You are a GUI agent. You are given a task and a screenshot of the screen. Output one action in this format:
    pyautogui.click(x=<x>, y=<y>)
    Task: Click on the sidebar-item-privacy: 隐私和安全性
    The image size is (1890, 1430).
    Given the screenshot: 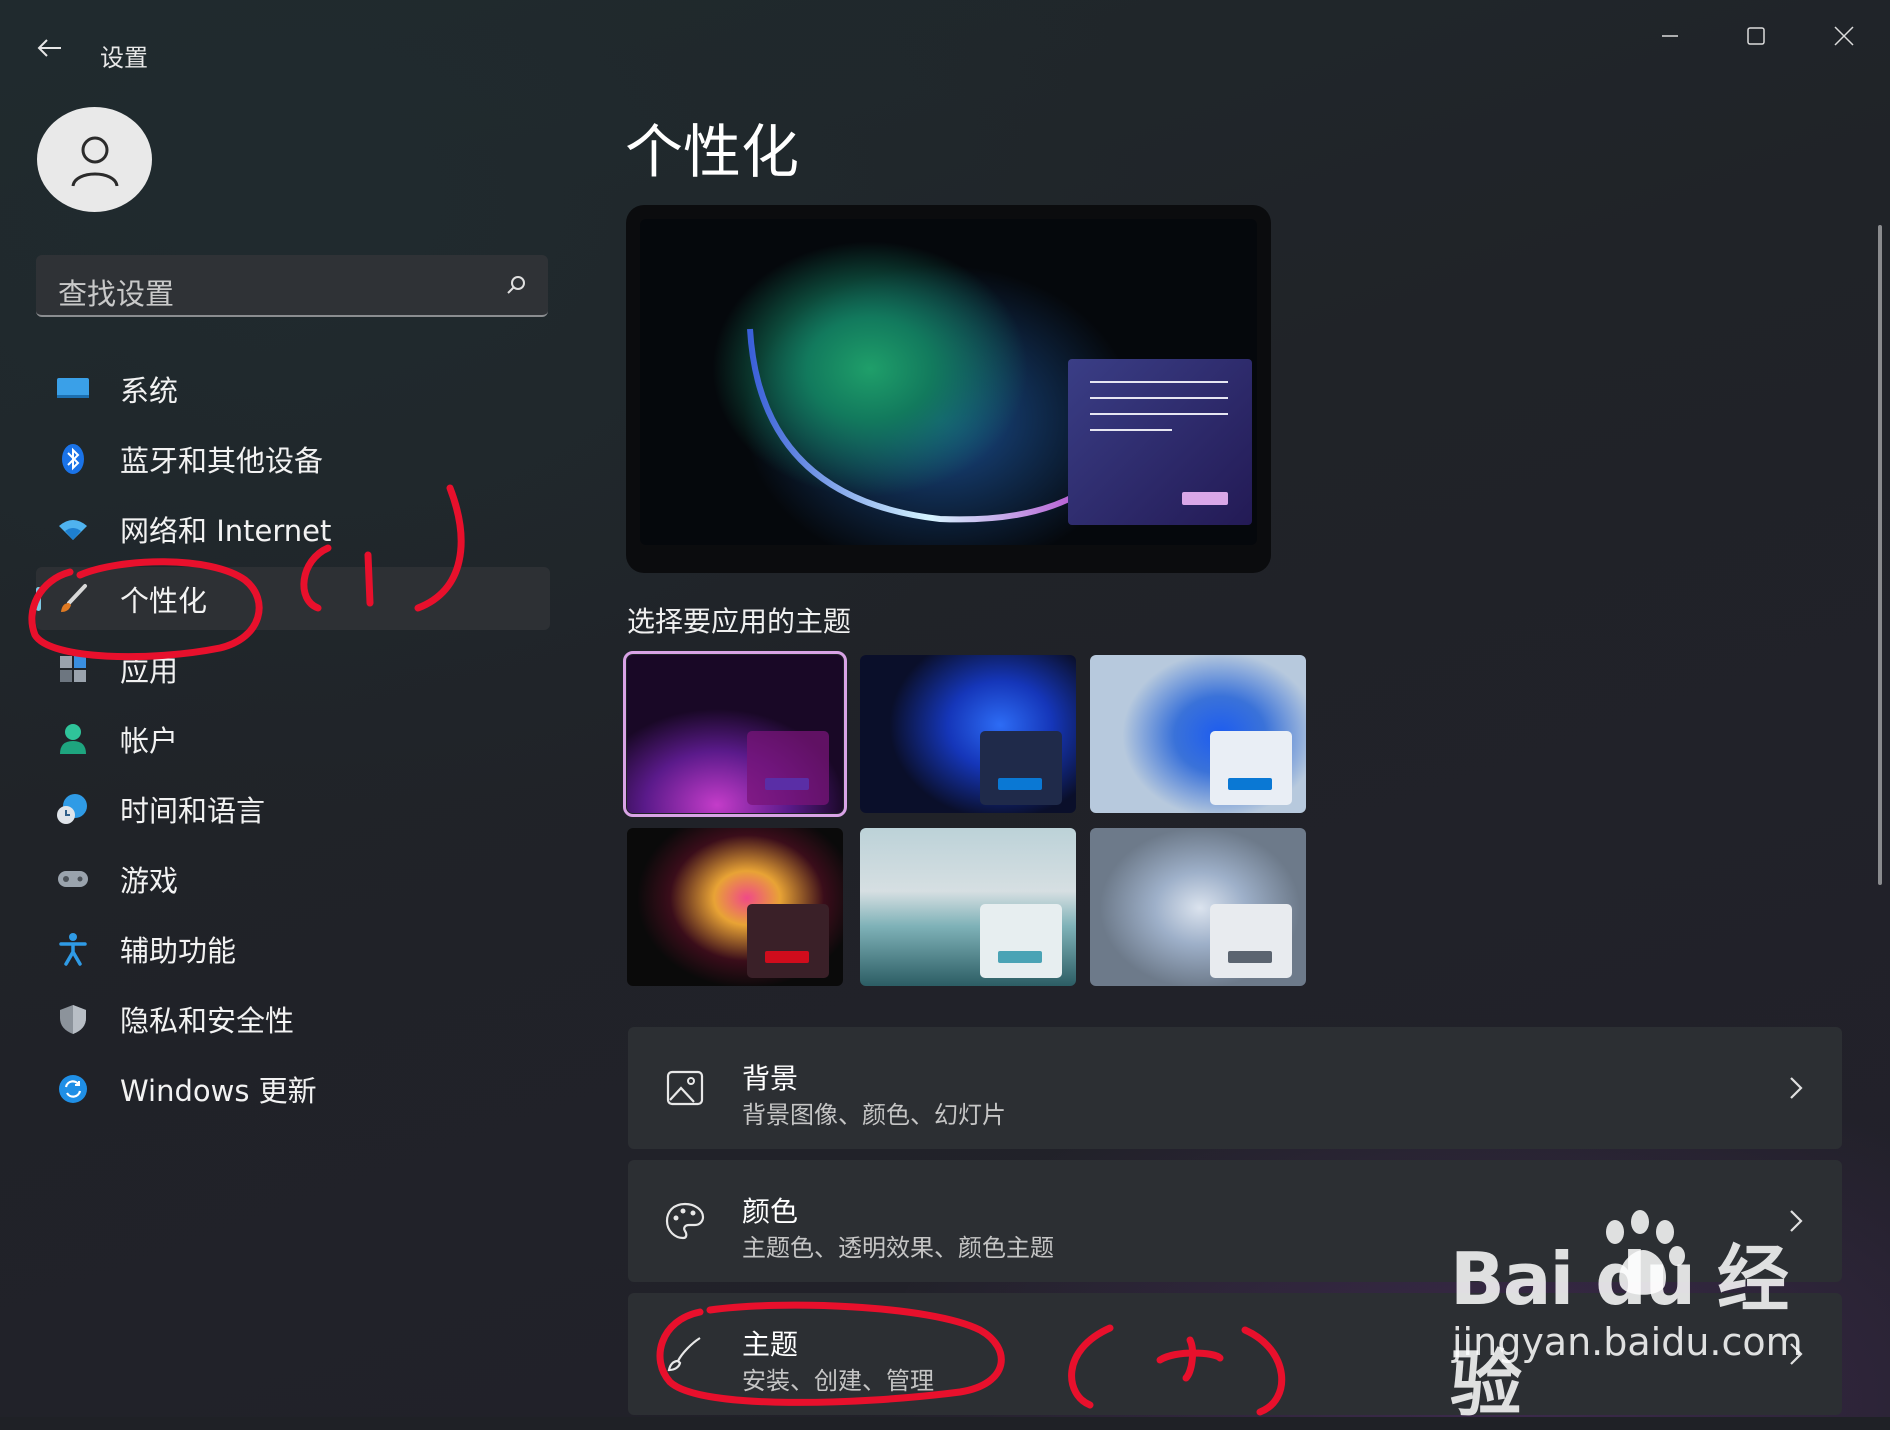 What is the action you would take?
    pyautogui.click(x=293, y=1018)
    